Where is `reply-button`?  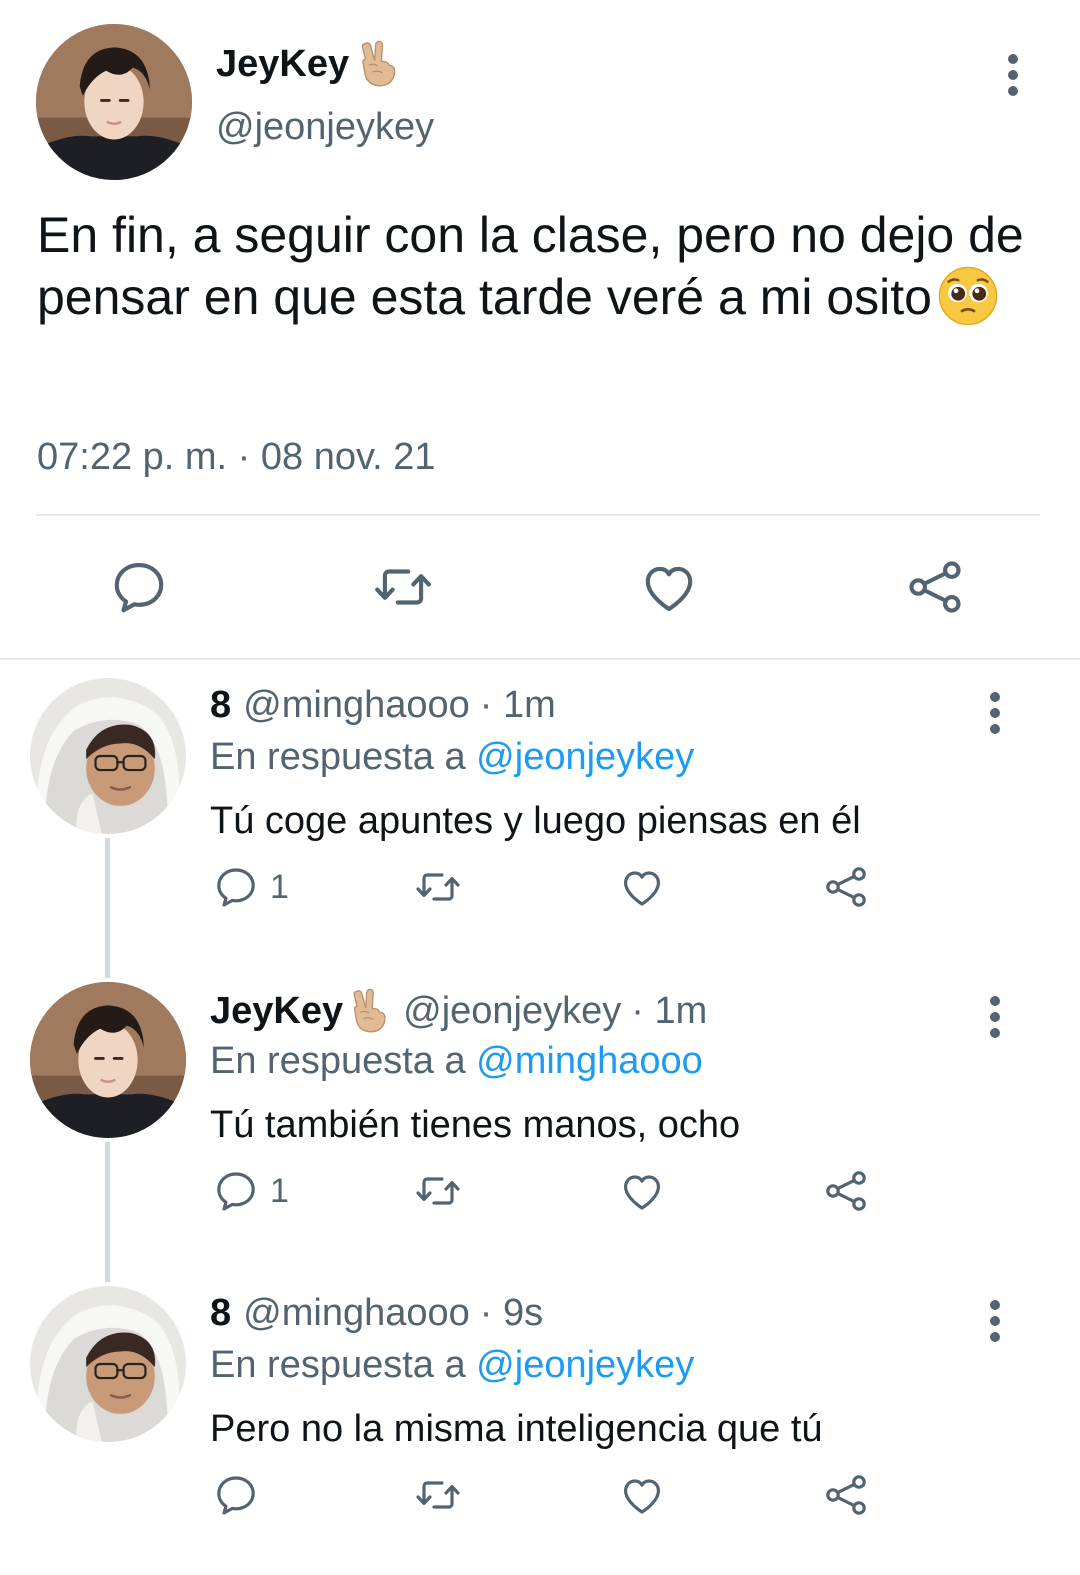
reply-button is located at coordinates (241, 1495).